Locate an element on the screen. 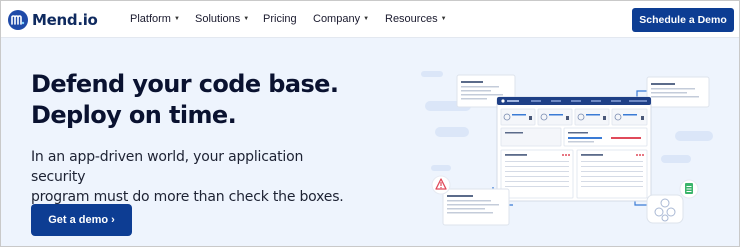  nav-platform: Platform ▼ is located at coordinates (155, 19).